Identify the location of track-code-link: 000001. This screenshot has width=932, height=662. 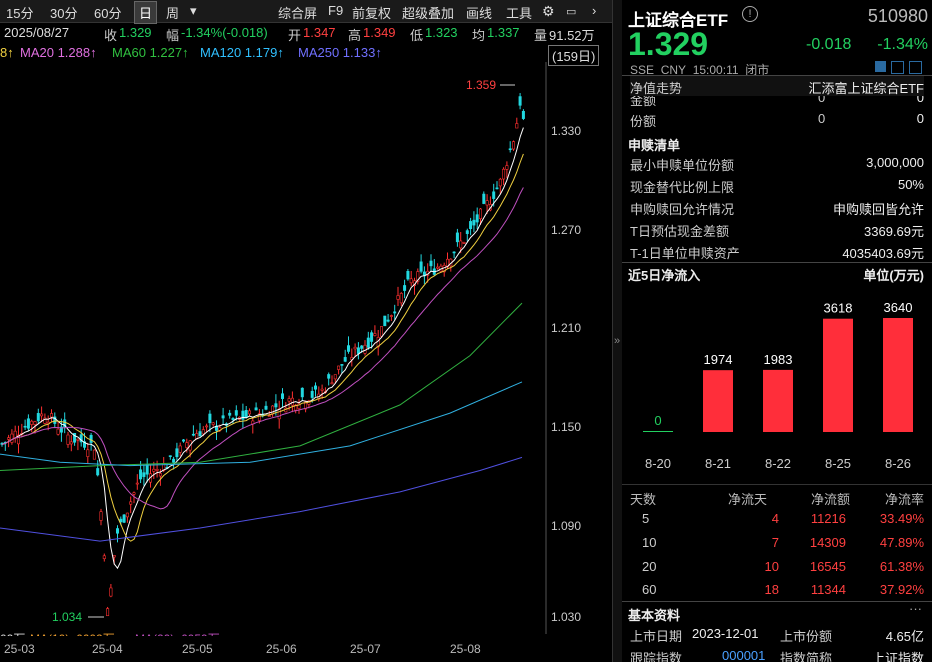
(743, 655).